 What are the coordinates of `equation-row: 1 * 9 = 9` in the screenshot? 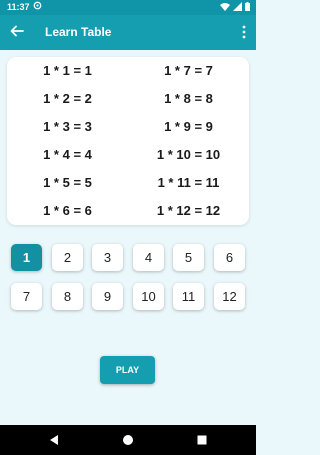 It's located at (188, 126).